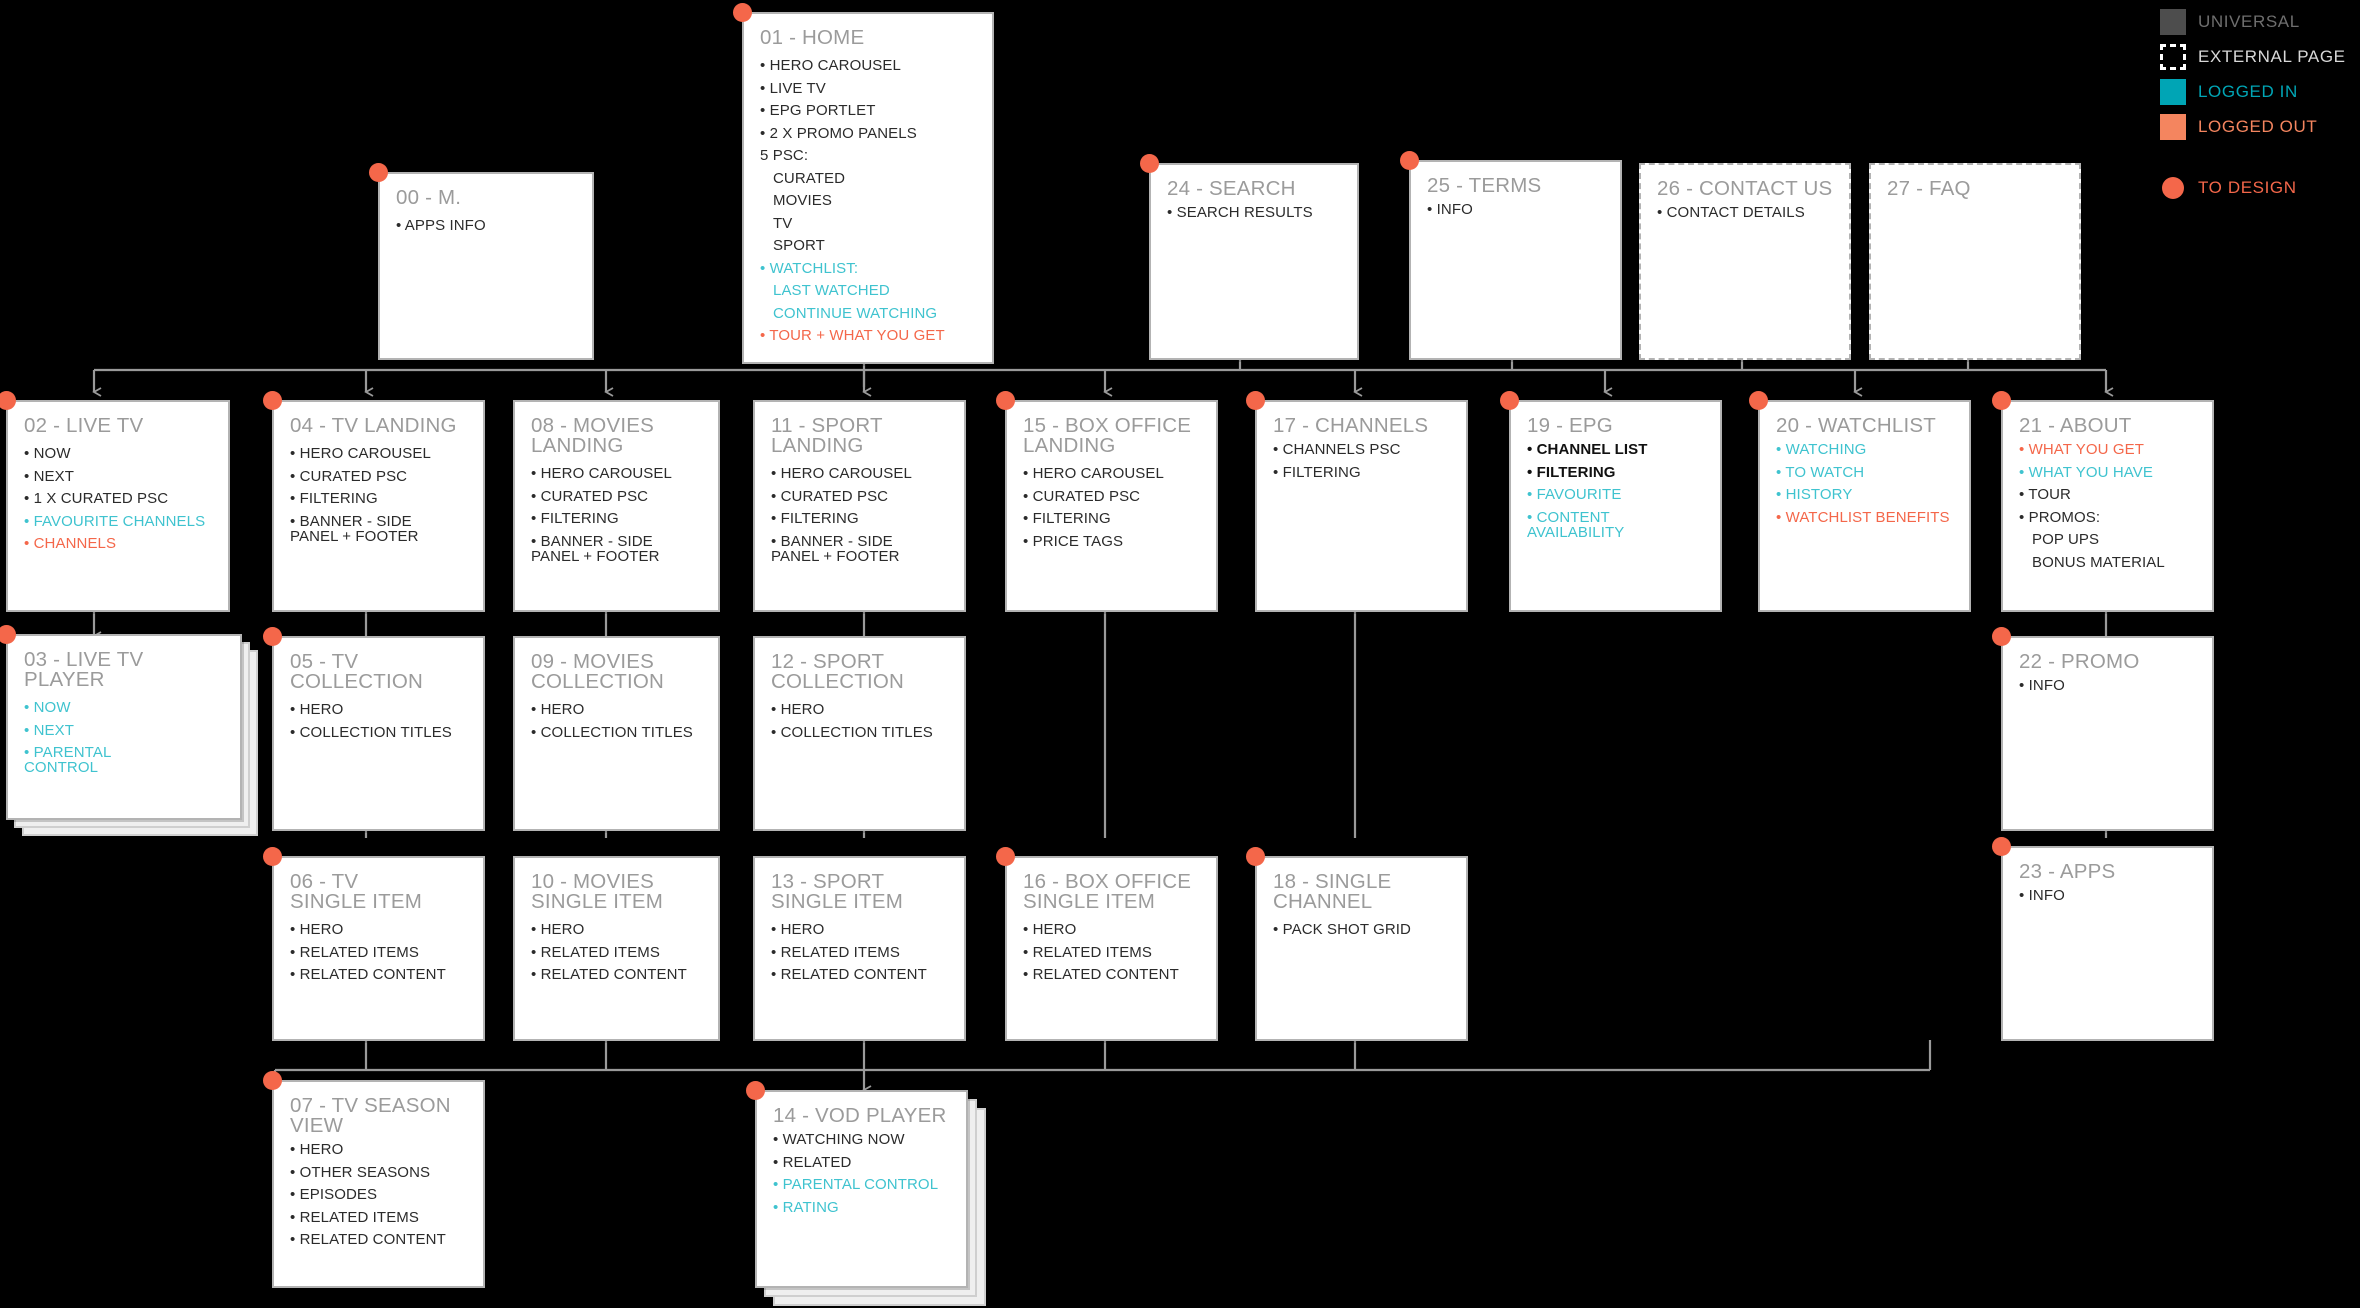  What do you see at coordinates (812, 1162) in the screenshot?
I see `card-list-item: • RELATED` at bounding box center [812, 1162].